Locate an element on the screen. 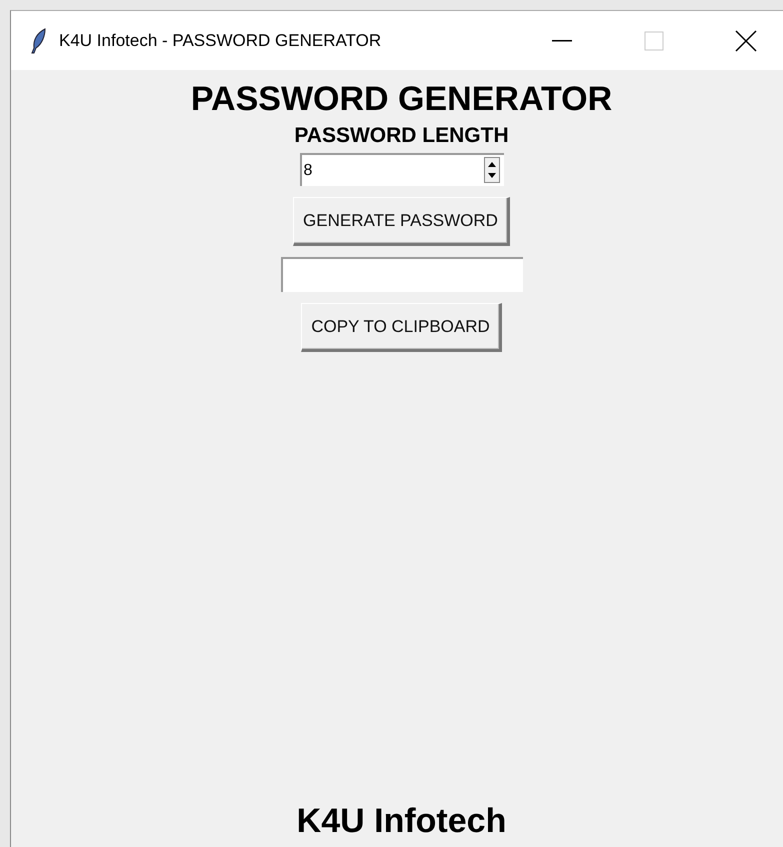 This screenshot has height=847, width=783. length-spinbox: 8 is located at coordinates (402, 169).